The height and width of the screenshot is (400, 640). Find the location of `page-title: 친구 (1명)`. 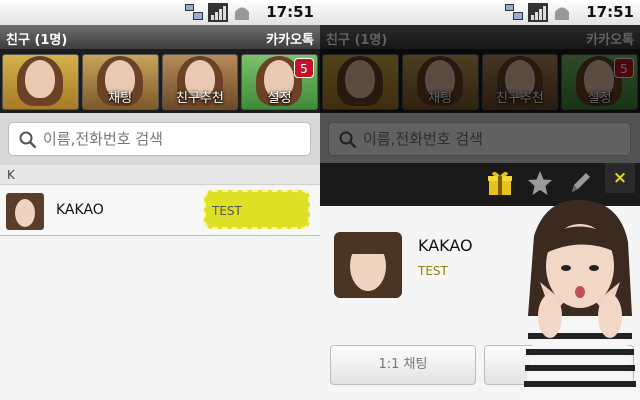

page-title: 친구 (1명) is located at coordinates (37, 40).